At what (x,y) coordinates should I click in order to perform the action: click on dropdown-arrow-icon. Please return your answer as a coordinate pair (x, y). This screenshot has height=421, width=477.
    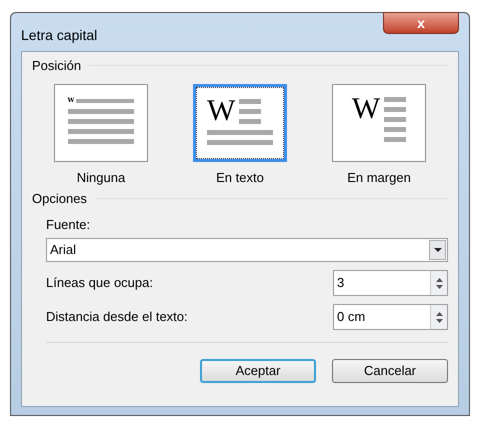
    Looking at the image, I should click on (438, 250).